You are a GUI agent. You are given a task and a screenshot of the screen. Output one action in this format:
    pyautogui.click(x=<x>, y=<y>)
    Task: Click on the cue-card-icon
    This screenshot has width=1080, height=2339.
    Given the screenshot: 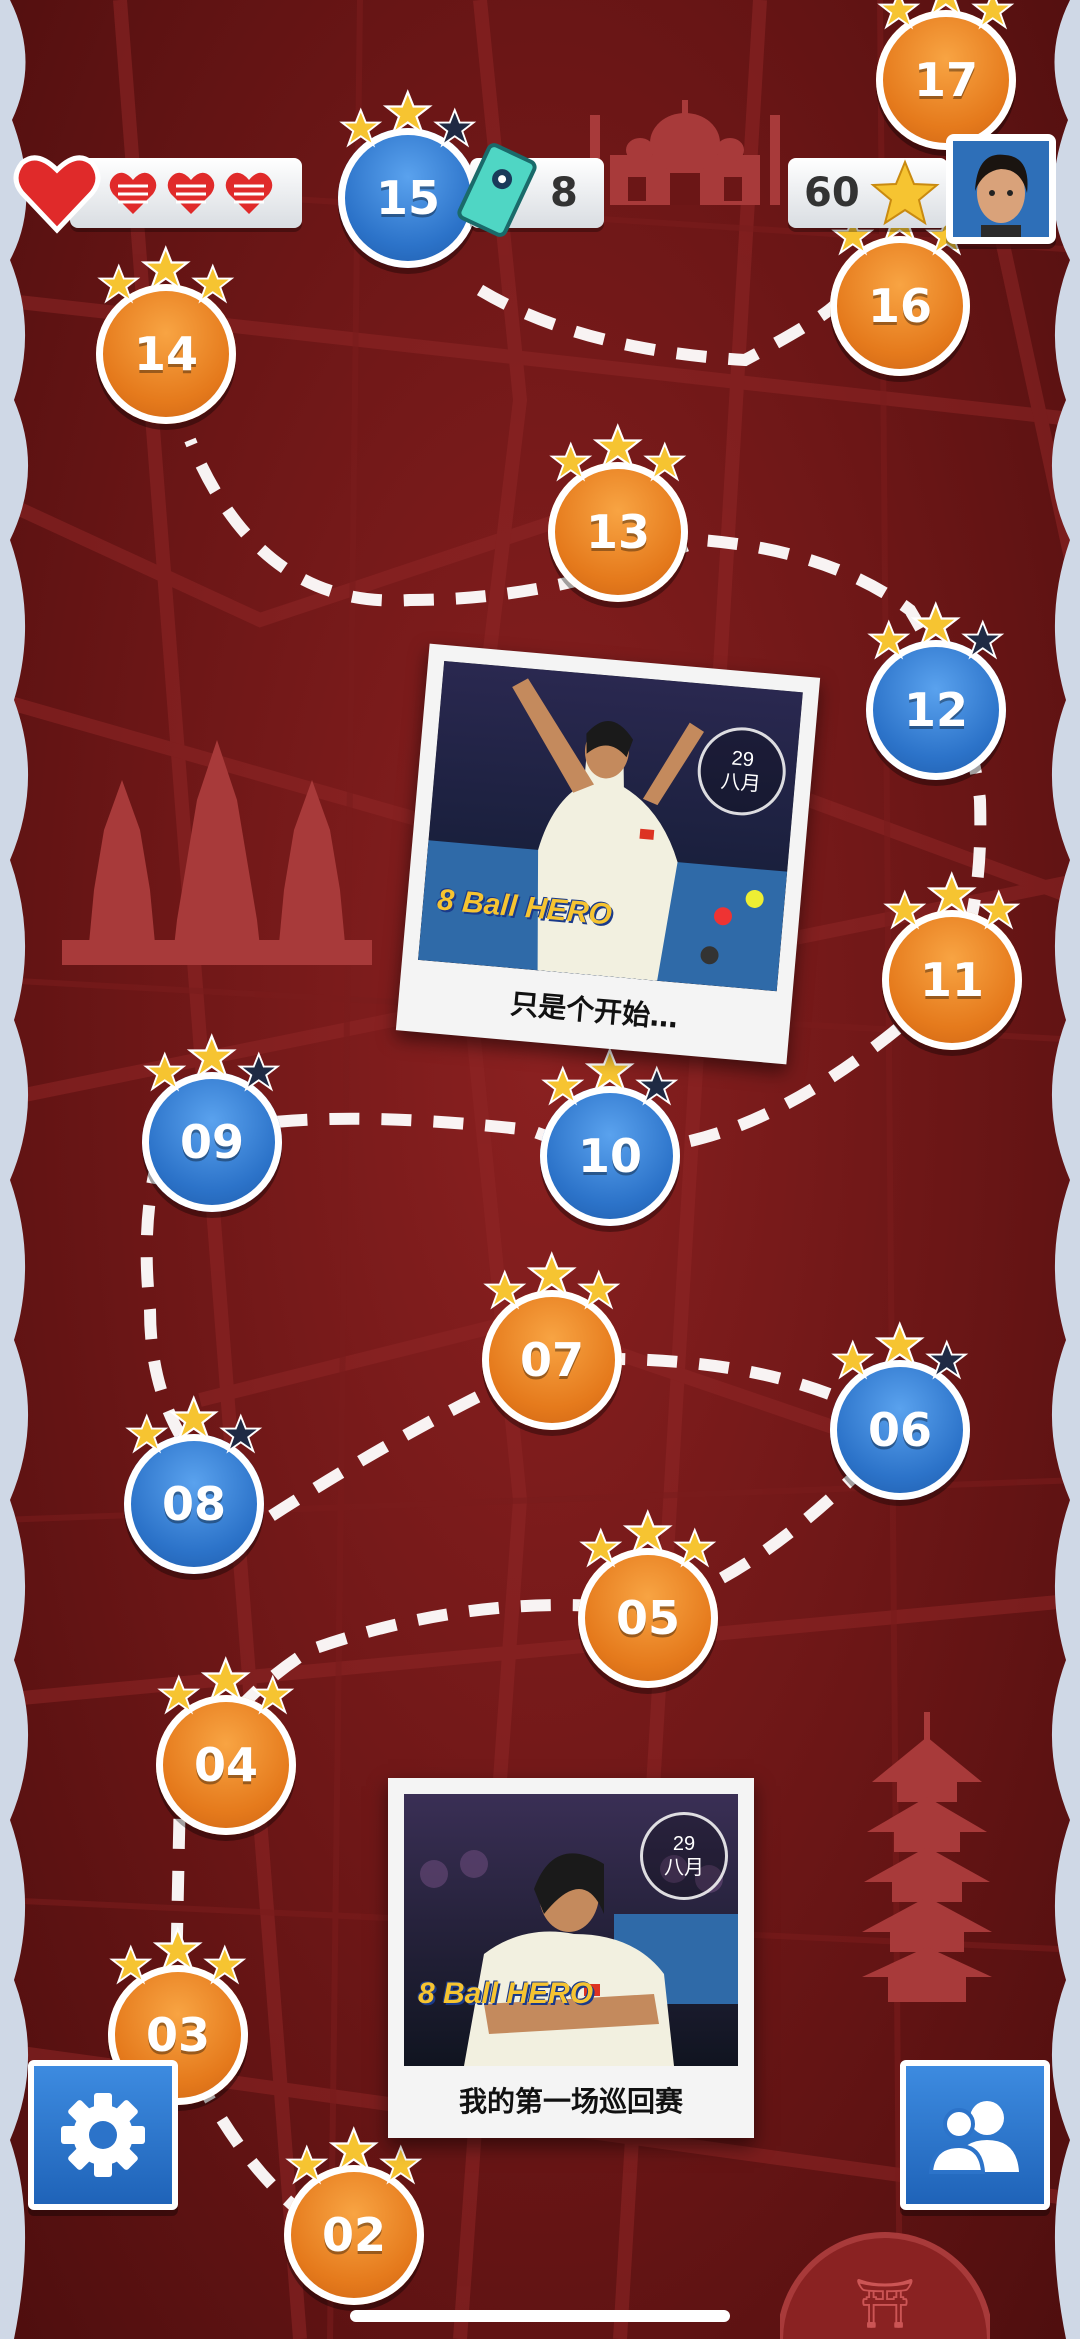 What is the action you would take?
    pyautogui.click(x=497, y=190)
    